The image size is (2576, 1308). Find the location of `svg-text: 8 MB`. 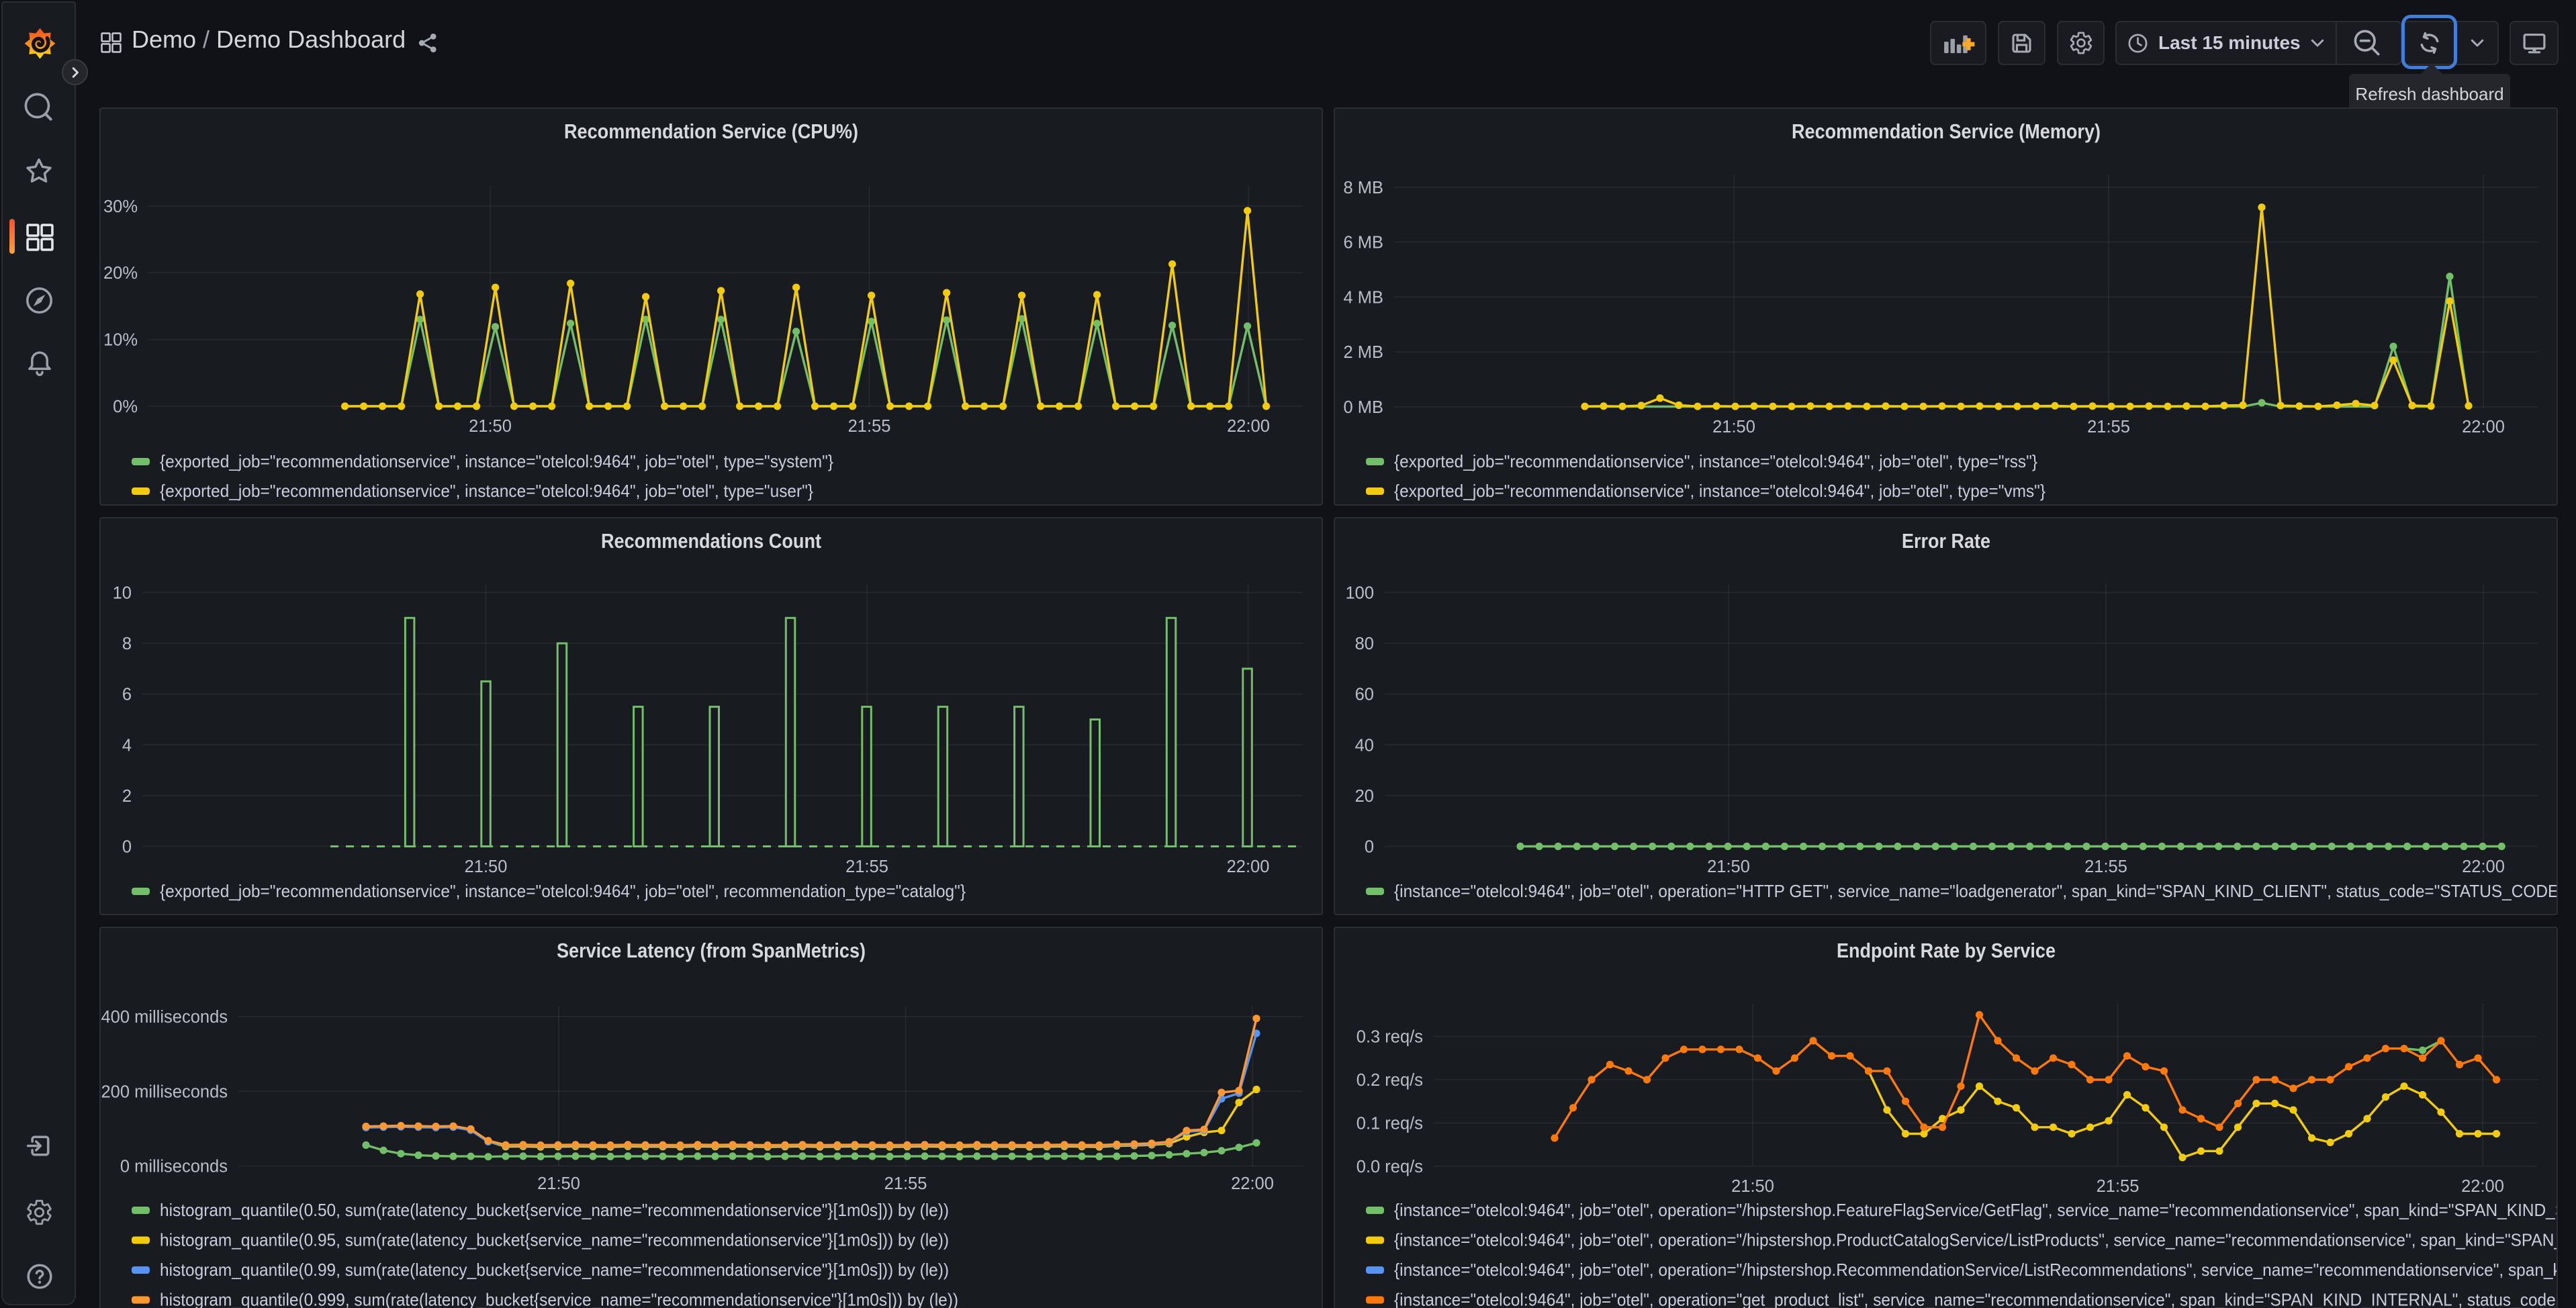

svg-text: 8 MB is located at coordinates (1363, 188).